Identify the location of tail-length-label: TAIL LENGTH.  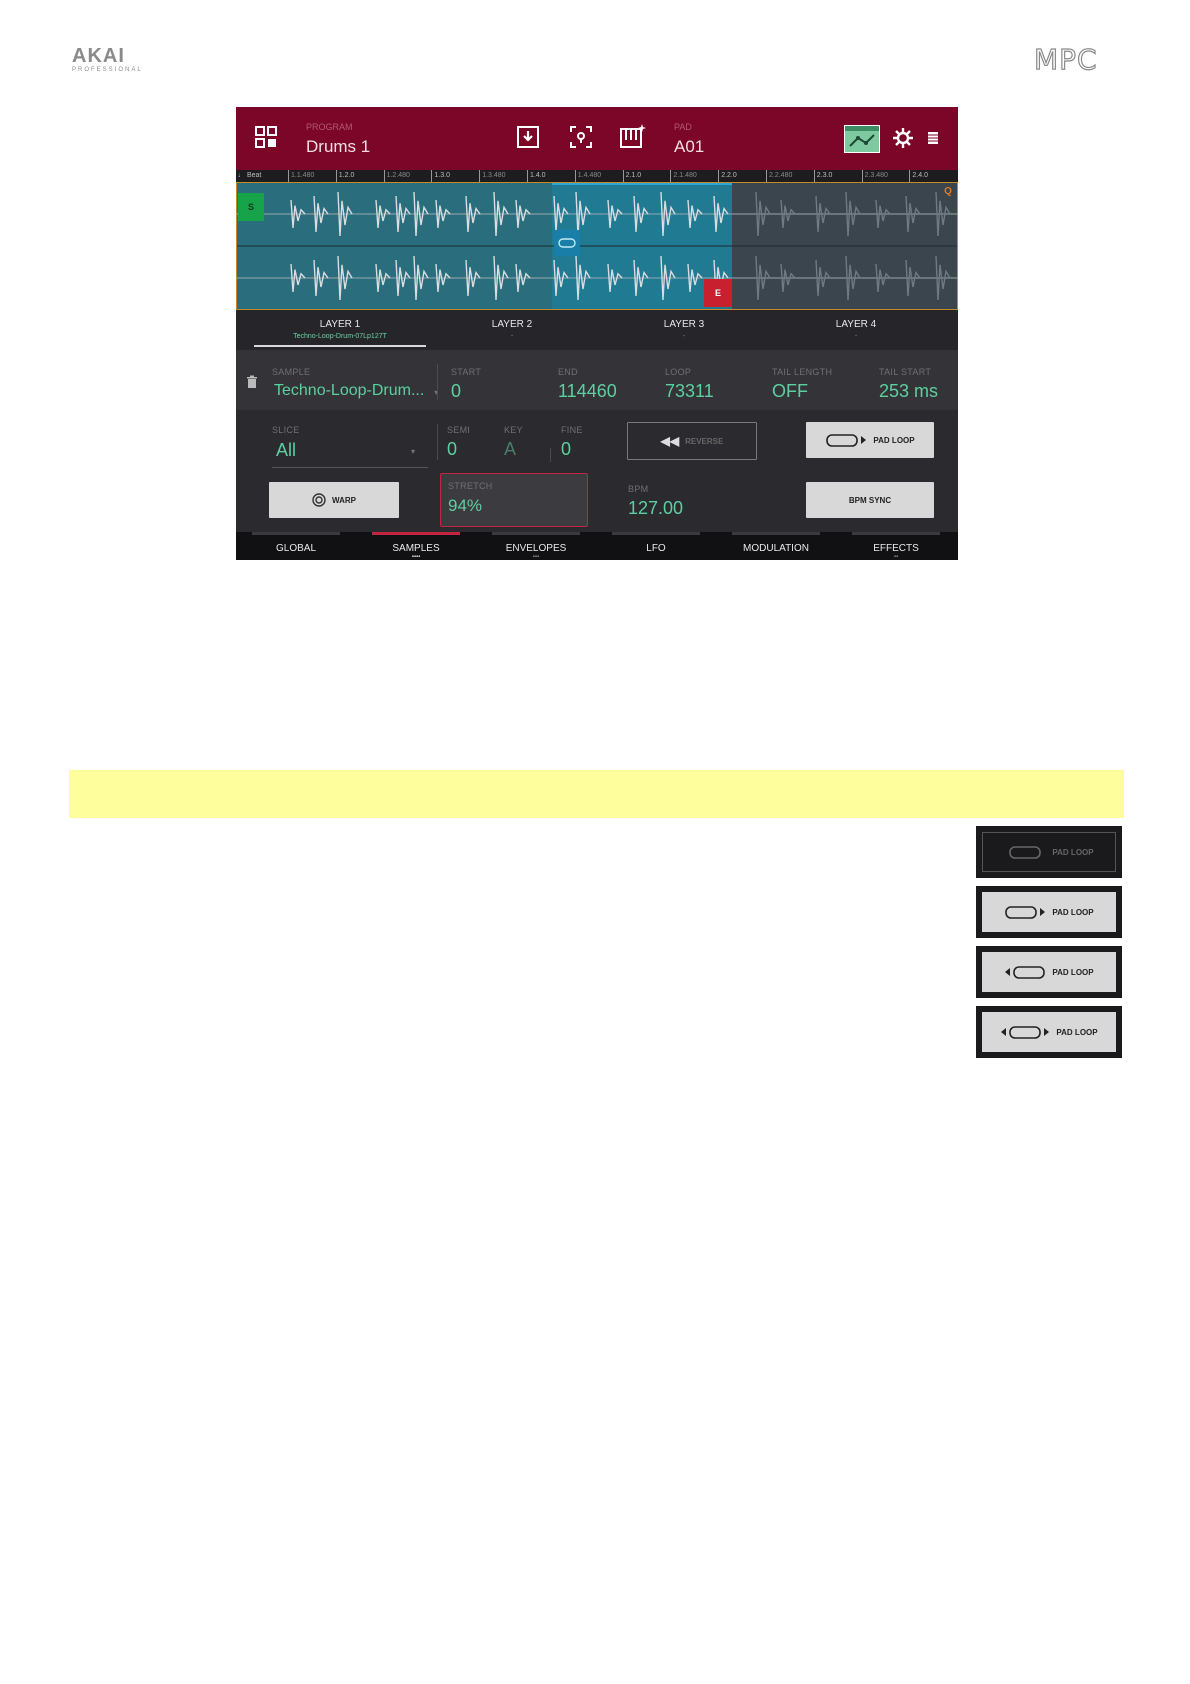
(802, 372).